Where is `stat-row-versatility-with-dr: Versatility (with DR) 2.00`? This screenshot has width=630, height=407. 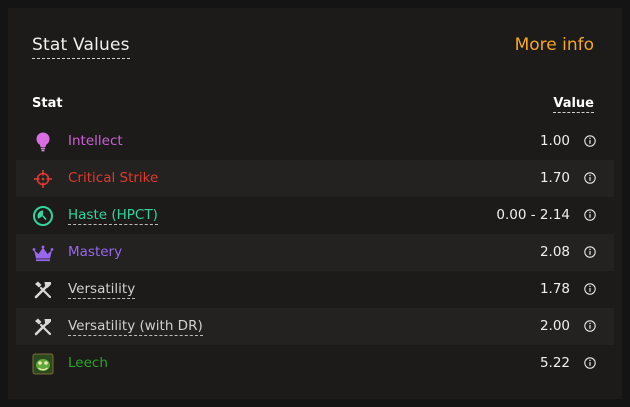 stat-row-versatility-with-dr: Versatility (with DR) 2.00 is located at coordinates (315, 326).